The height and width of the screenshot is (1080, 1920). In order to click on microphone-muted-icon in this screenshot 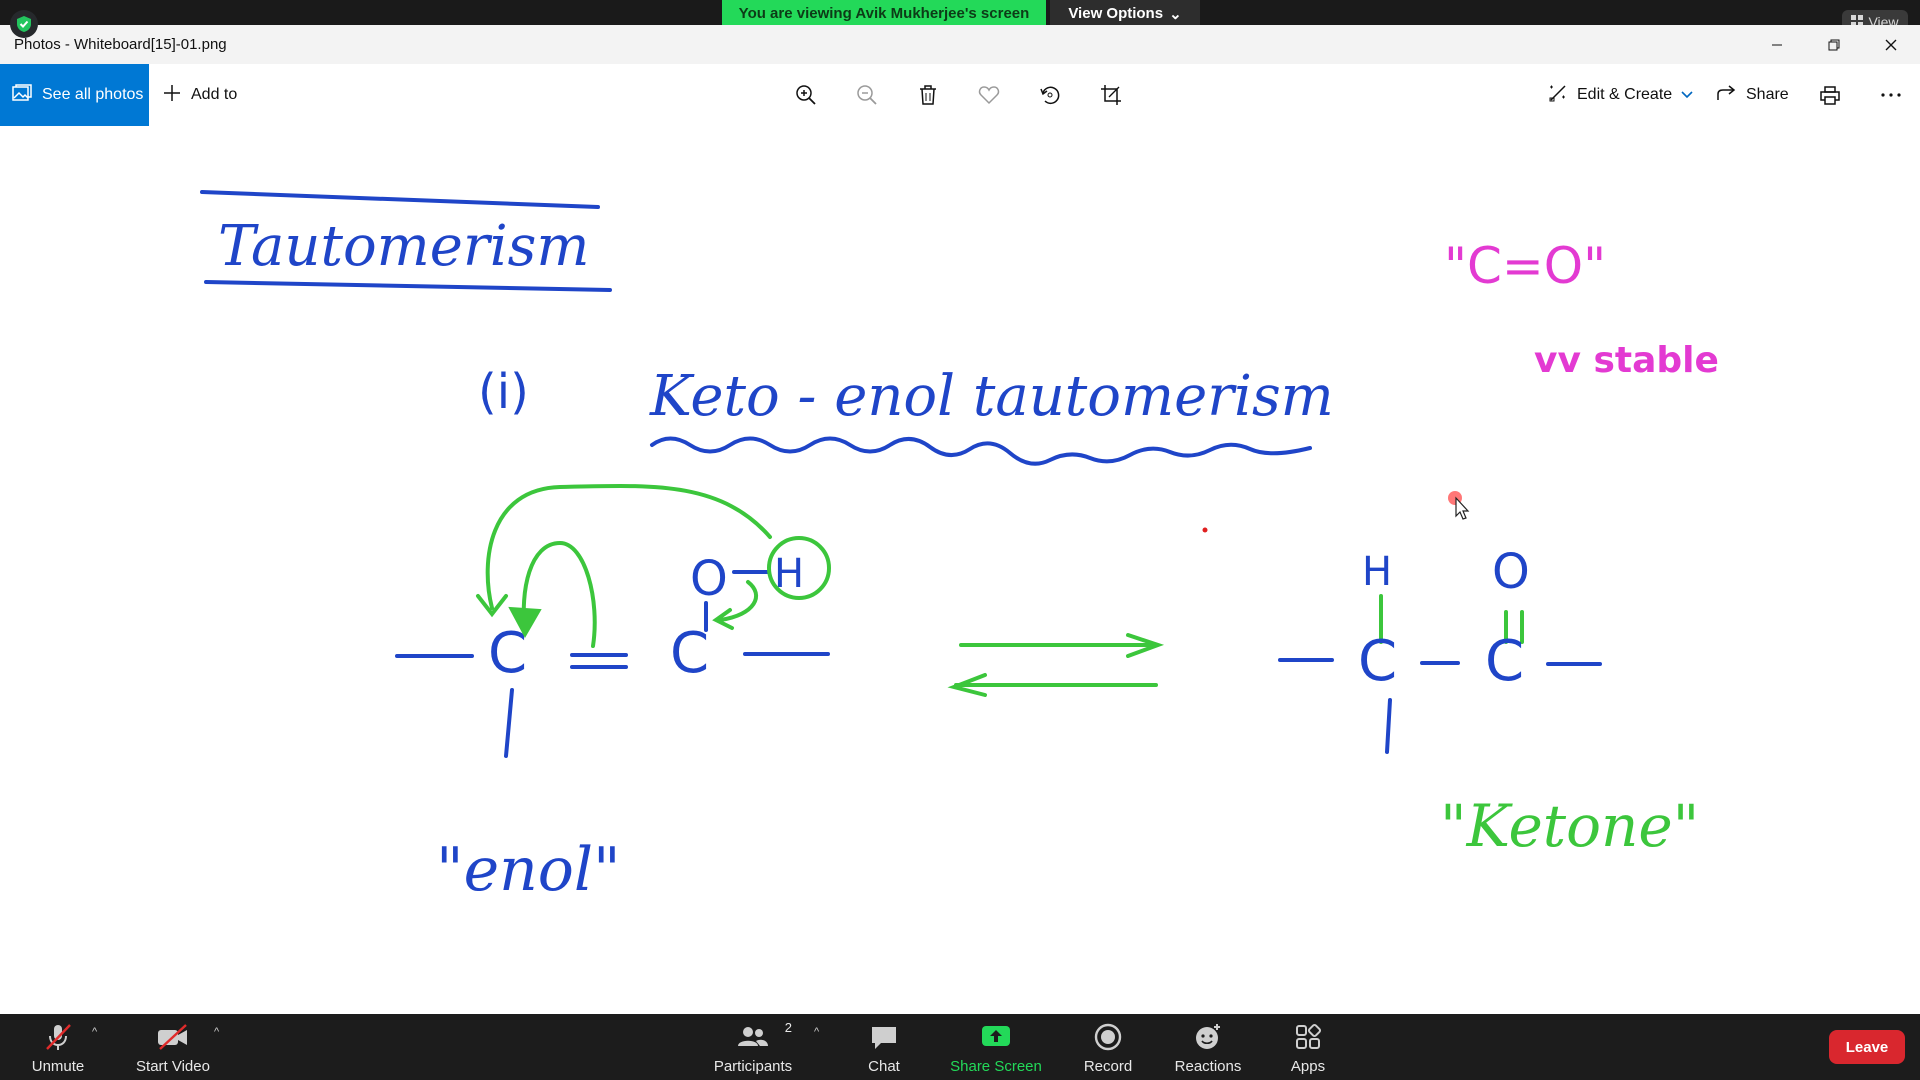, I will do `click(58, 1037)`.